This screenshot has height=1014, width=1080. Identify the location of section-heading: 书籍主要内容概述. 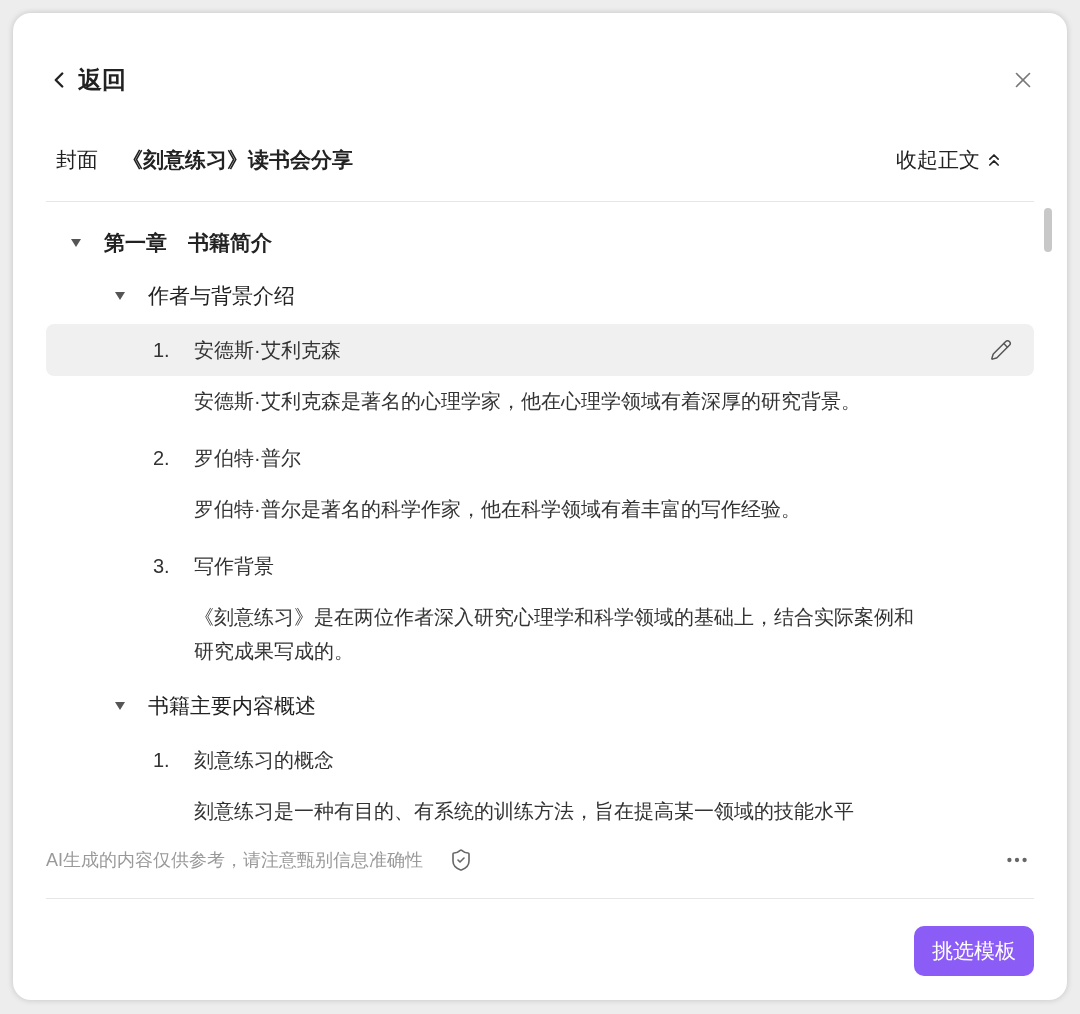
(232, 706).